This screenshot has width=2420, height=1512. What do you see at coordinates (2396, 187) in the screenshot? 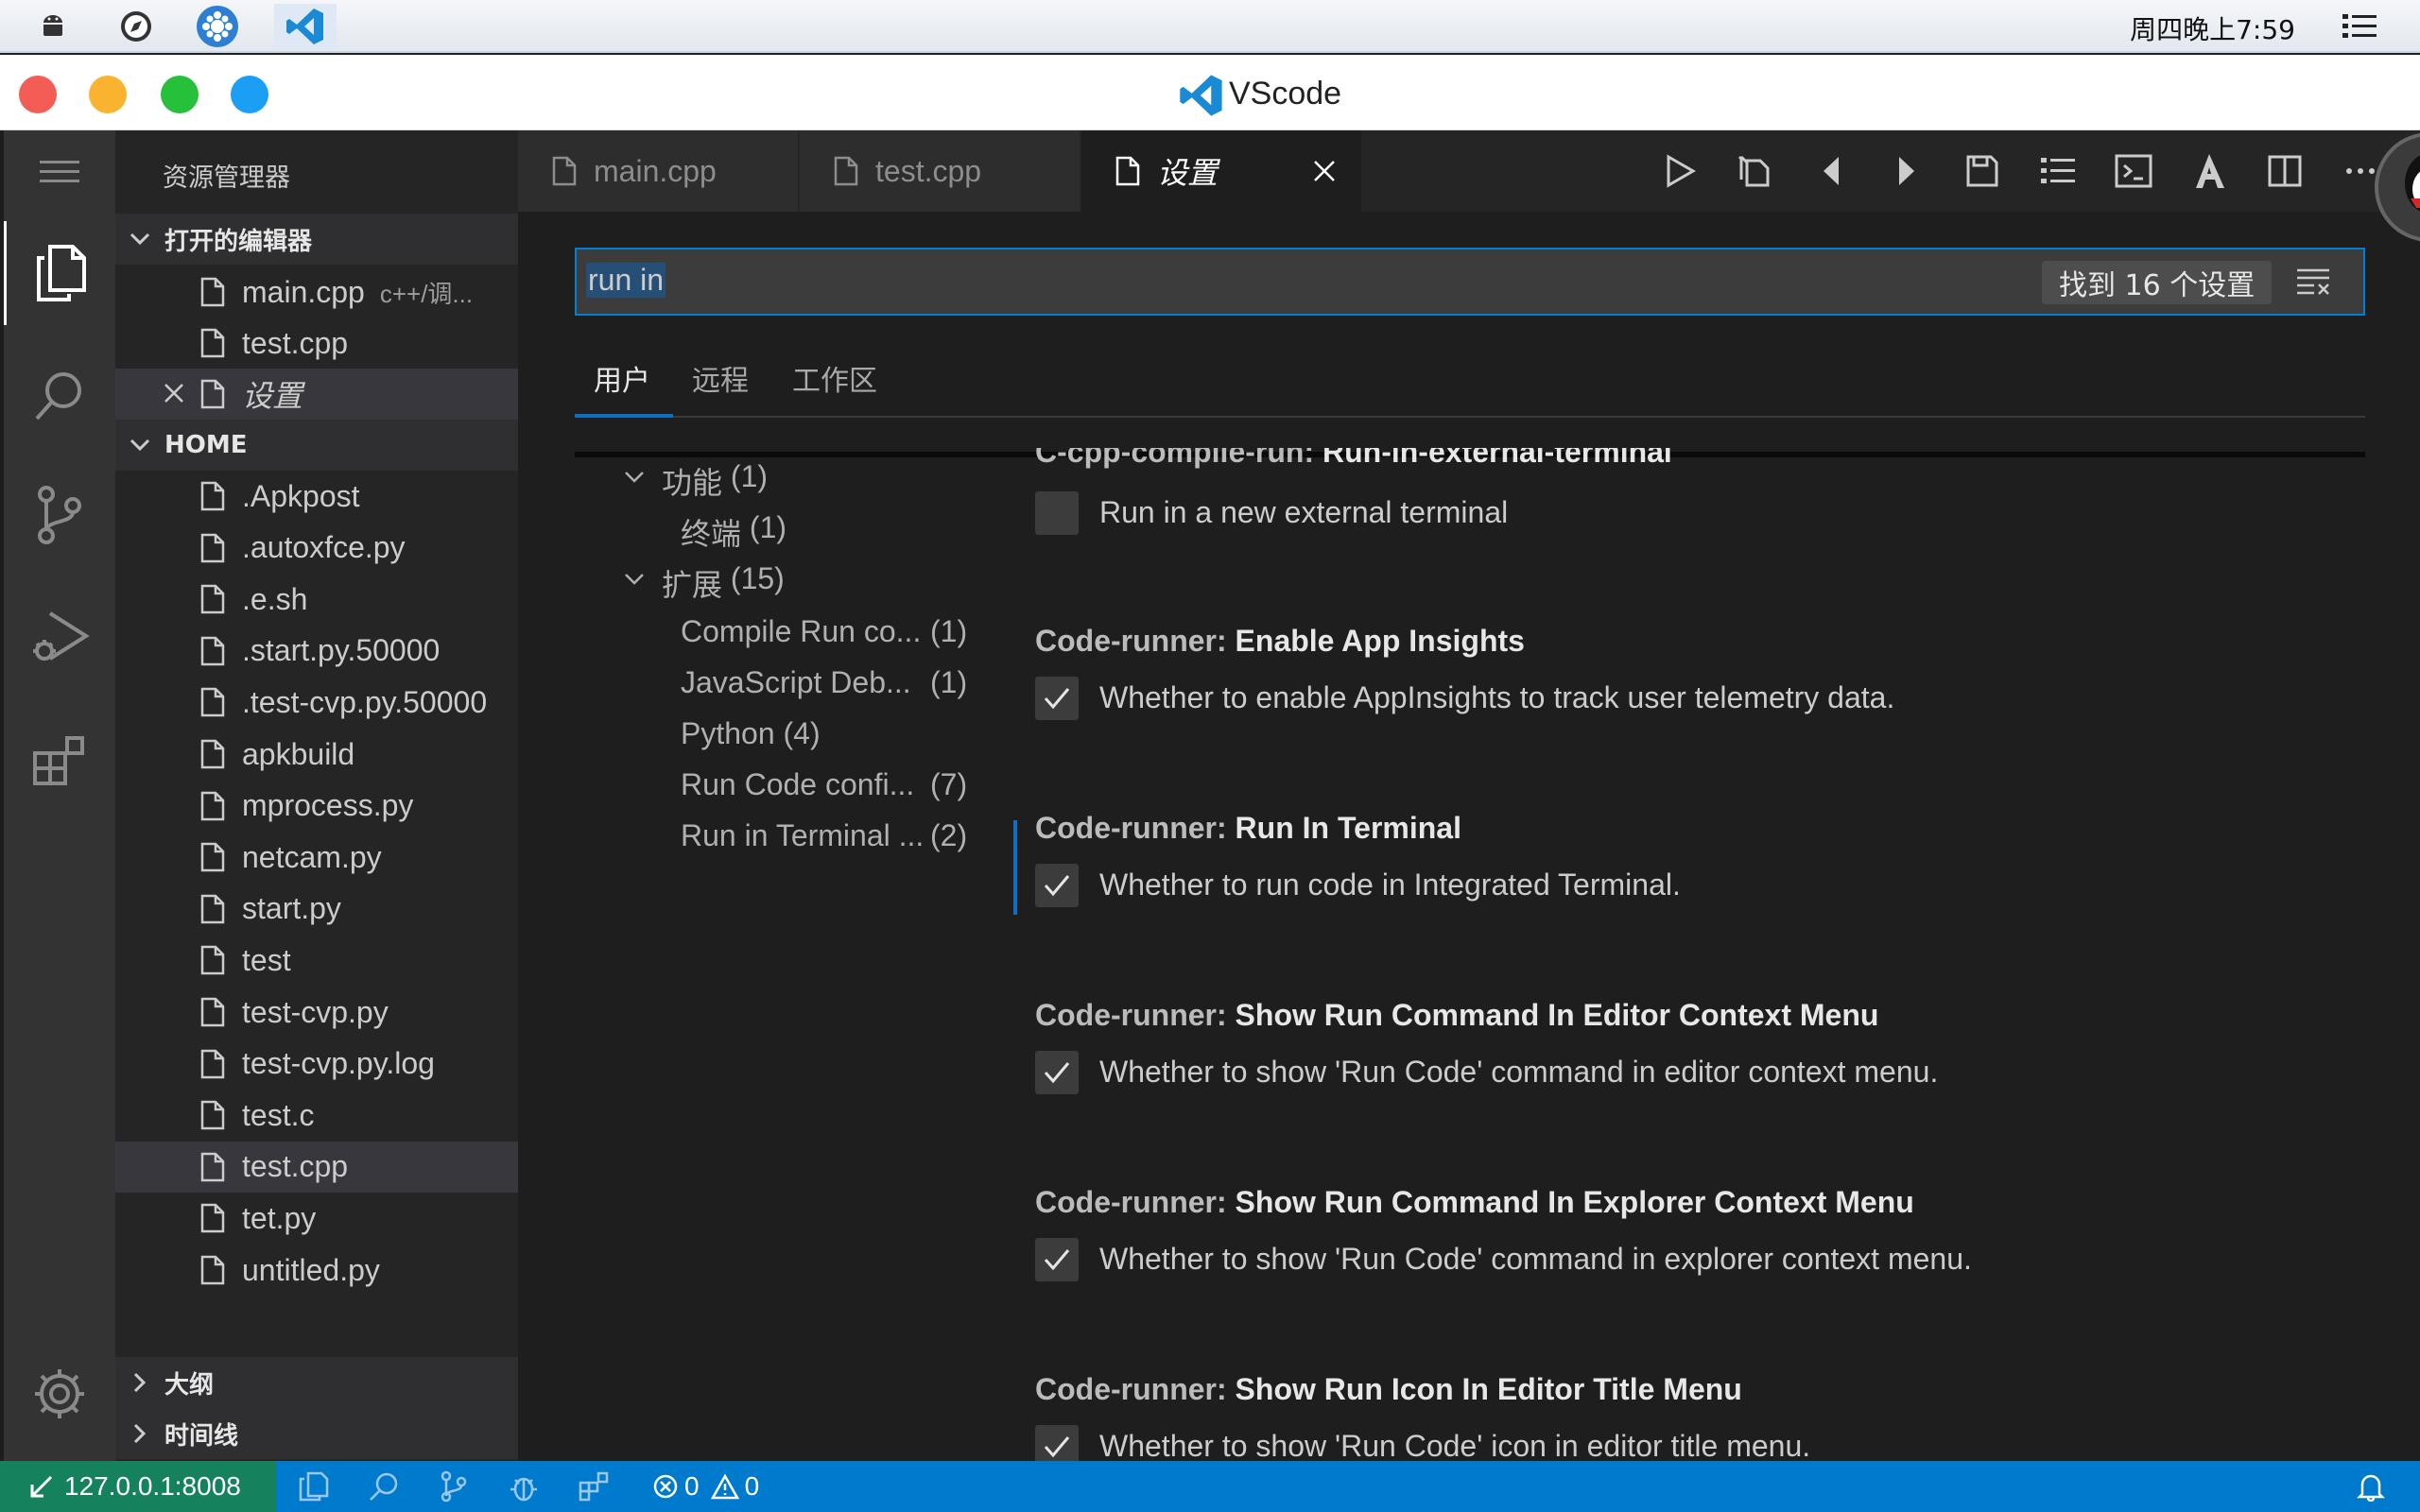
I see `qq-penguin-icon` at bounding box center [2396, 187].